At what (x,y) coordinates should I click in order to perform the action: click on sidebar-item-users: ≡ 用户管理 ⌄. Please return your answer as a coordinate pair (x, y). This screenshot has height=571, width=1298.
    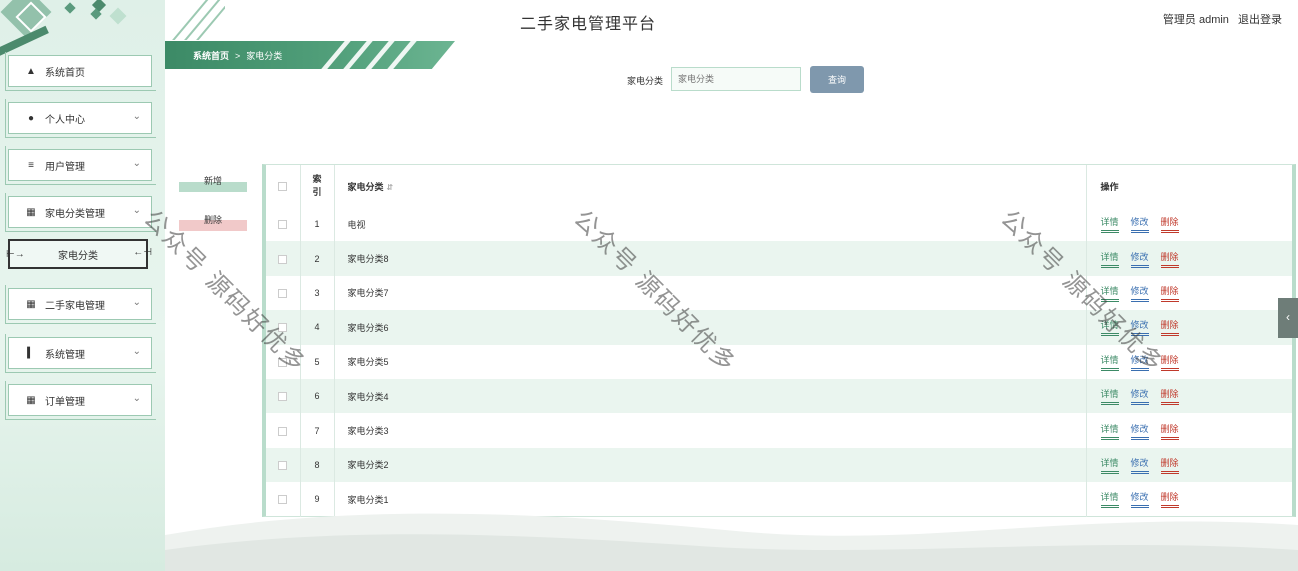
    Looking at the image, I should click on (80, 165).